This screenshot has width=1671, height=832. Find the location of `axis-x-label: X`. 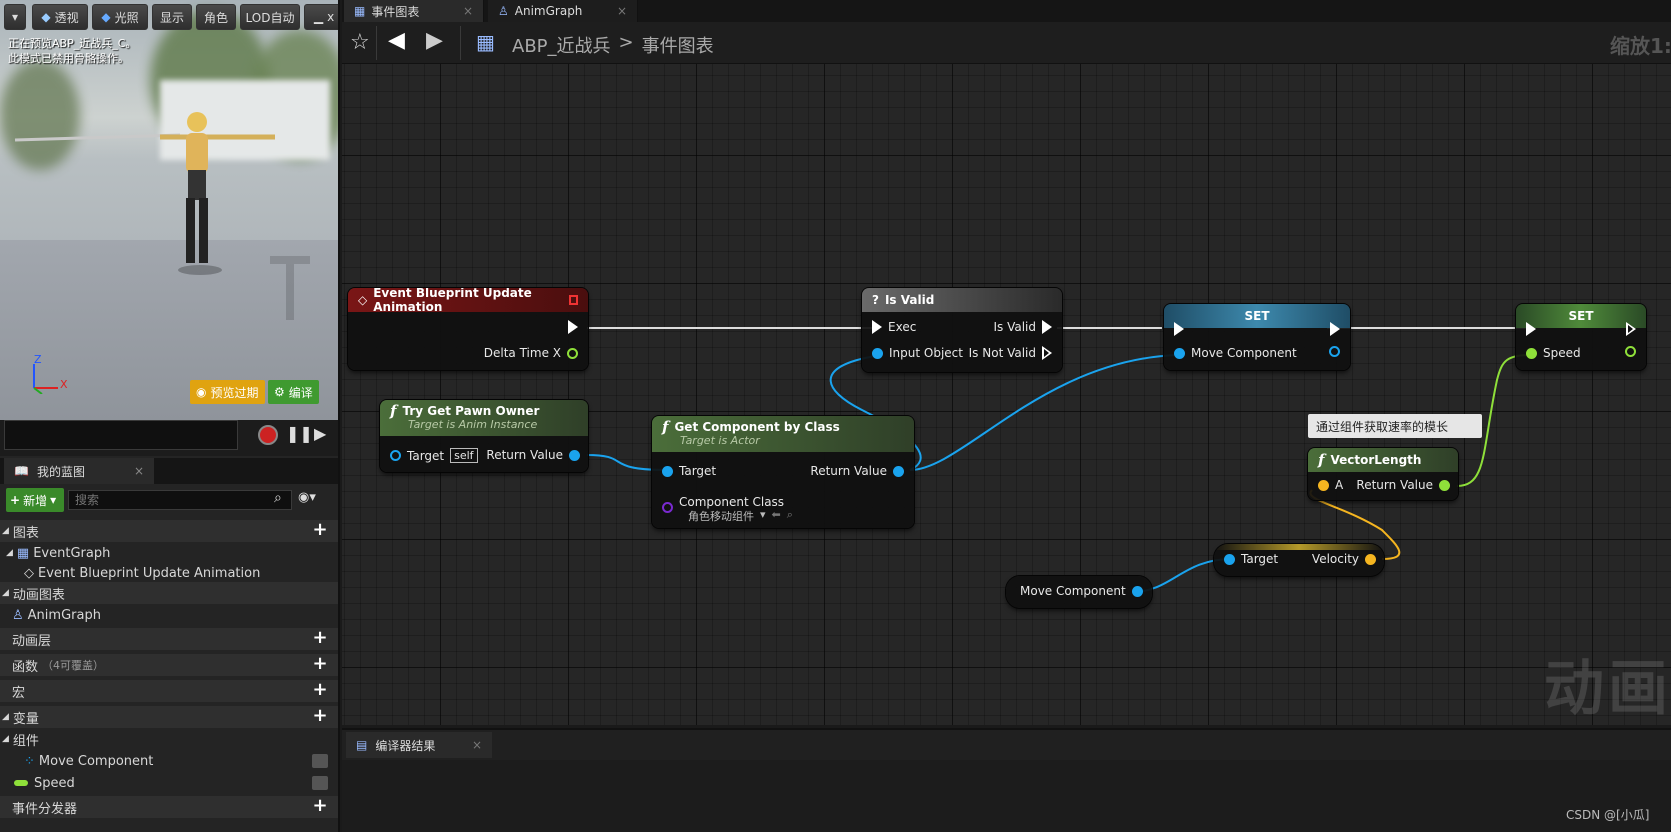

axis-x-label: X is located at coordinates (64, 384).